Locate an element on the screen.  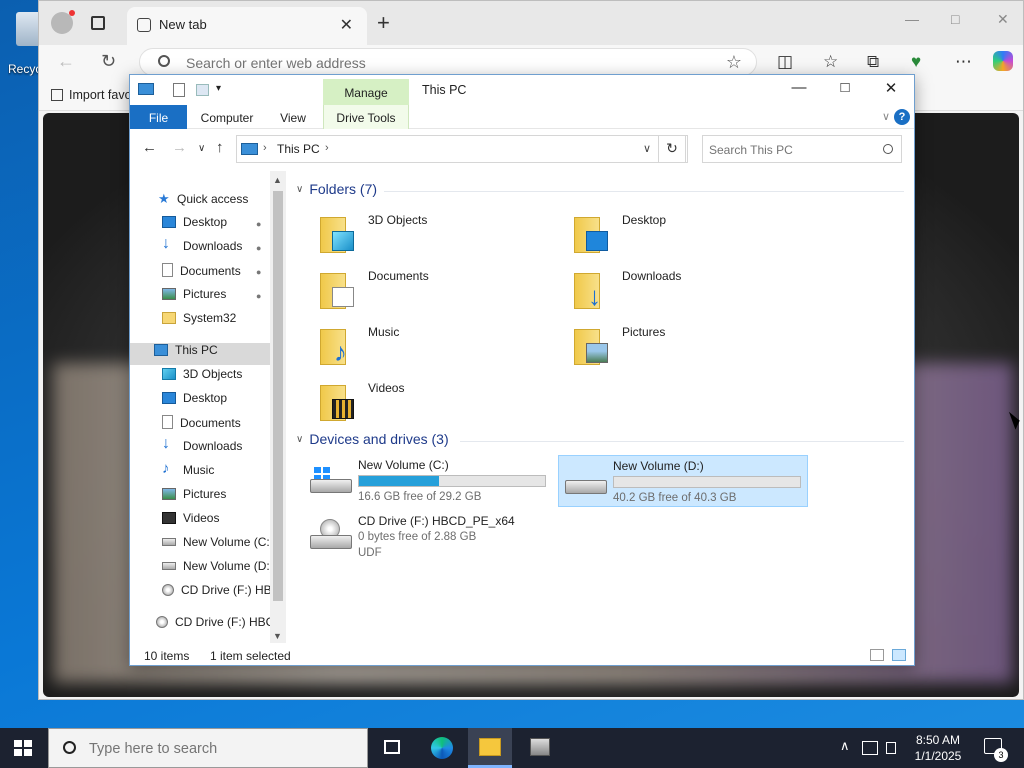
sidebar-item-quick-access: ★ Quick access is located at coordinates (222, 202).